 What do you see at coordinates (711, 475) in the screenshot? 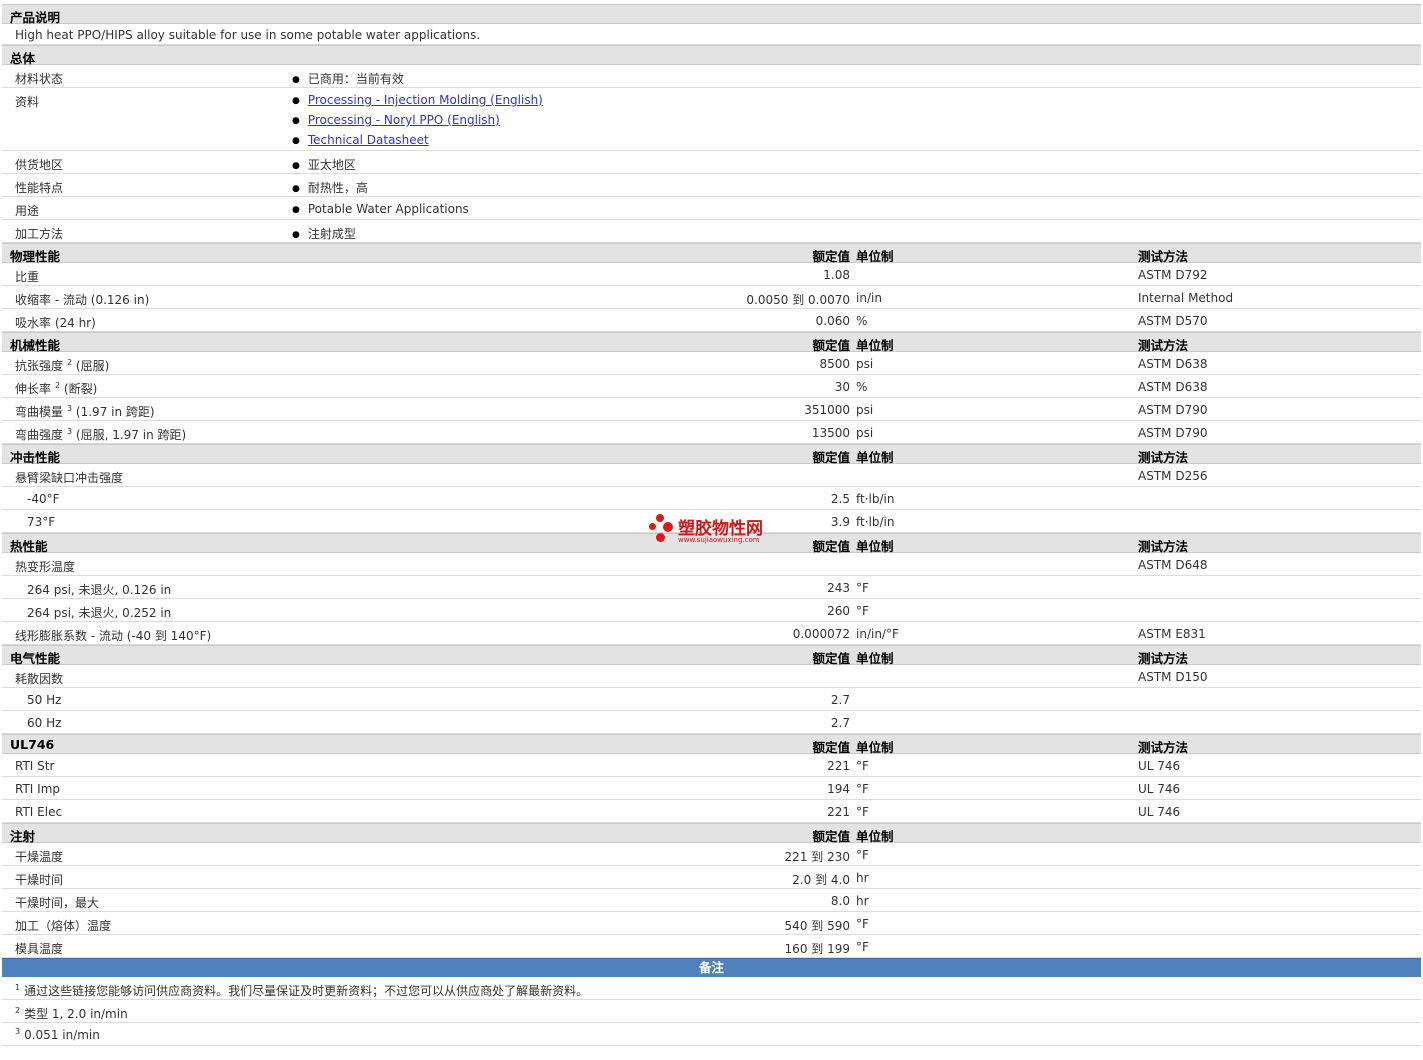
I see `property-row: 悬臂梁缺口冲击强度 ASTM D256` at bounding box center [711, 475].